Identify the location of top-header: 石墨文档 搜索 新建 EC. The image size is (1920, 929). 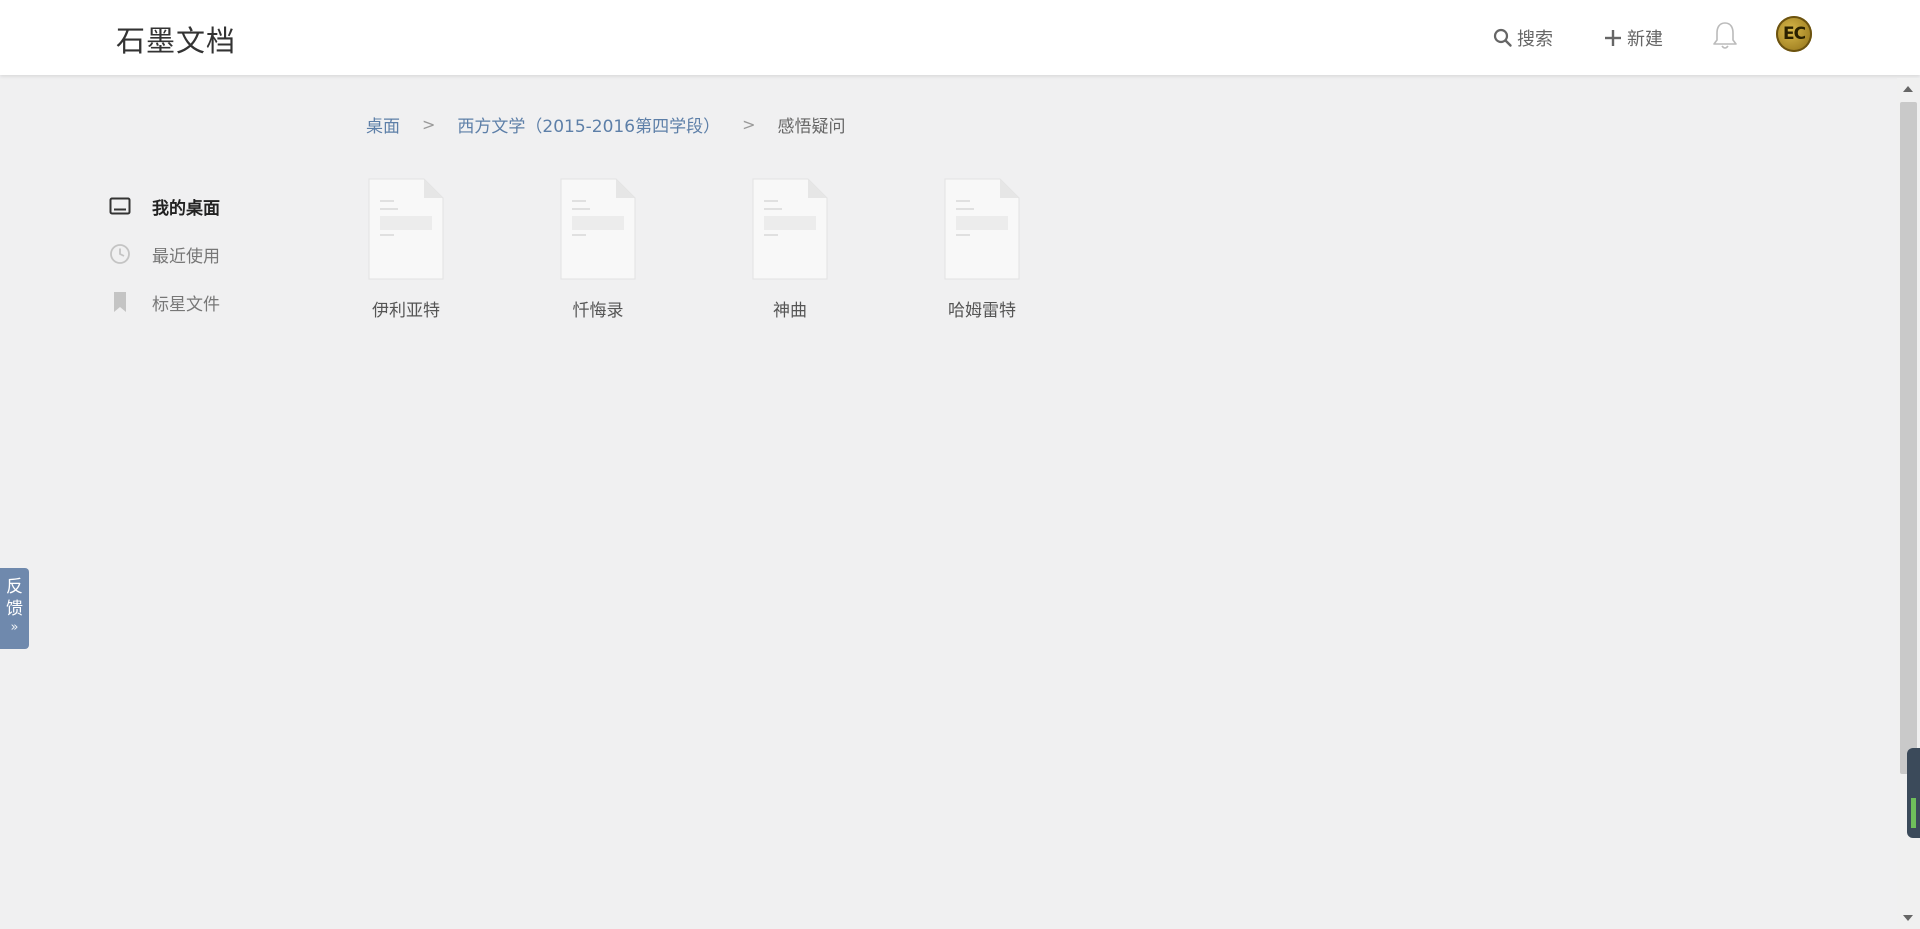
(960, 37).